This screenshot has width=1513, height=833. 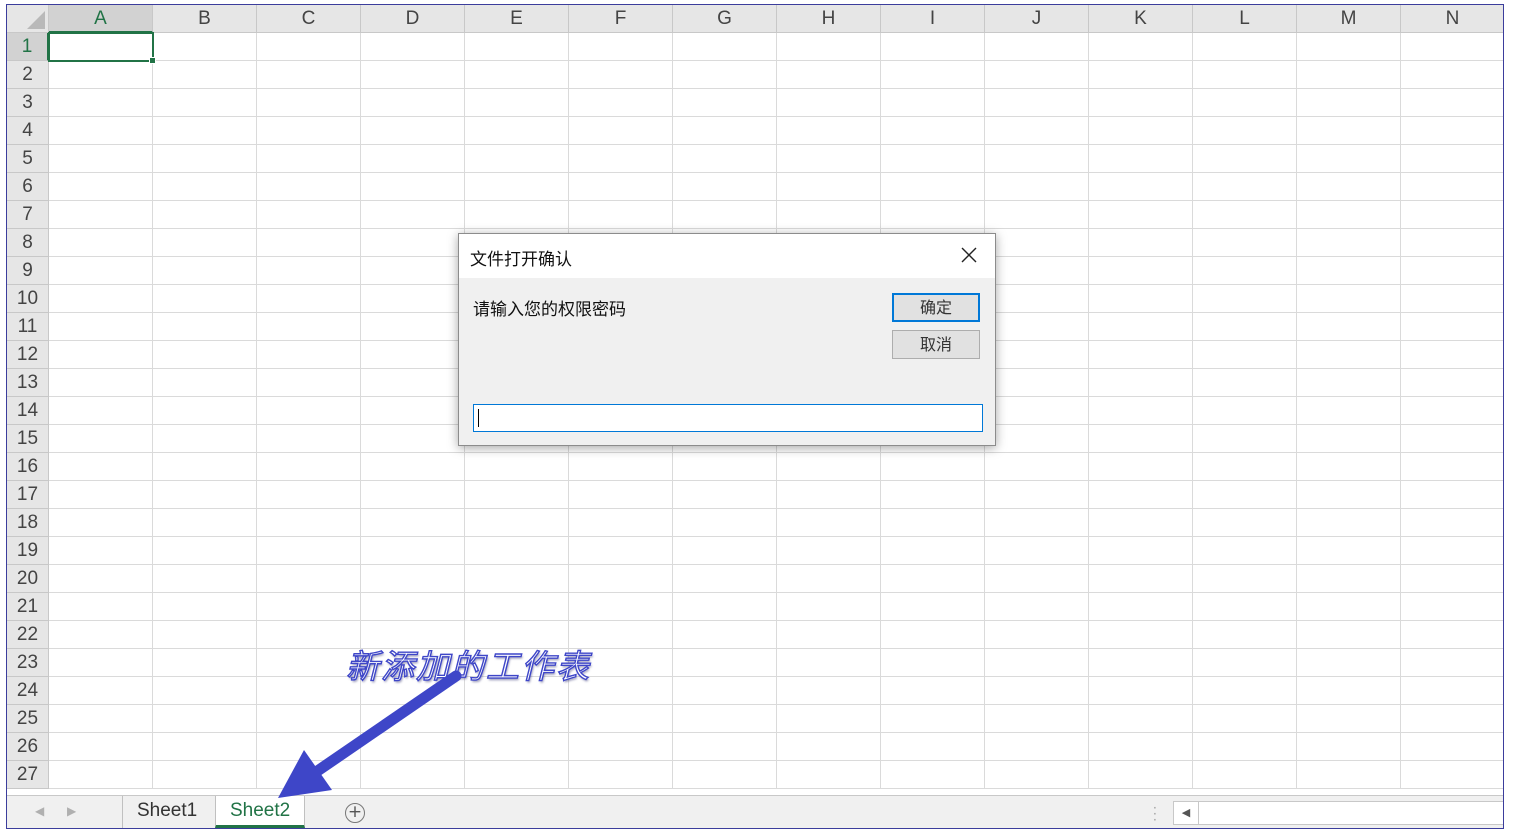 I want to click on sheet-tab-sheet1: Sheet1, so click(x=166, y=812).